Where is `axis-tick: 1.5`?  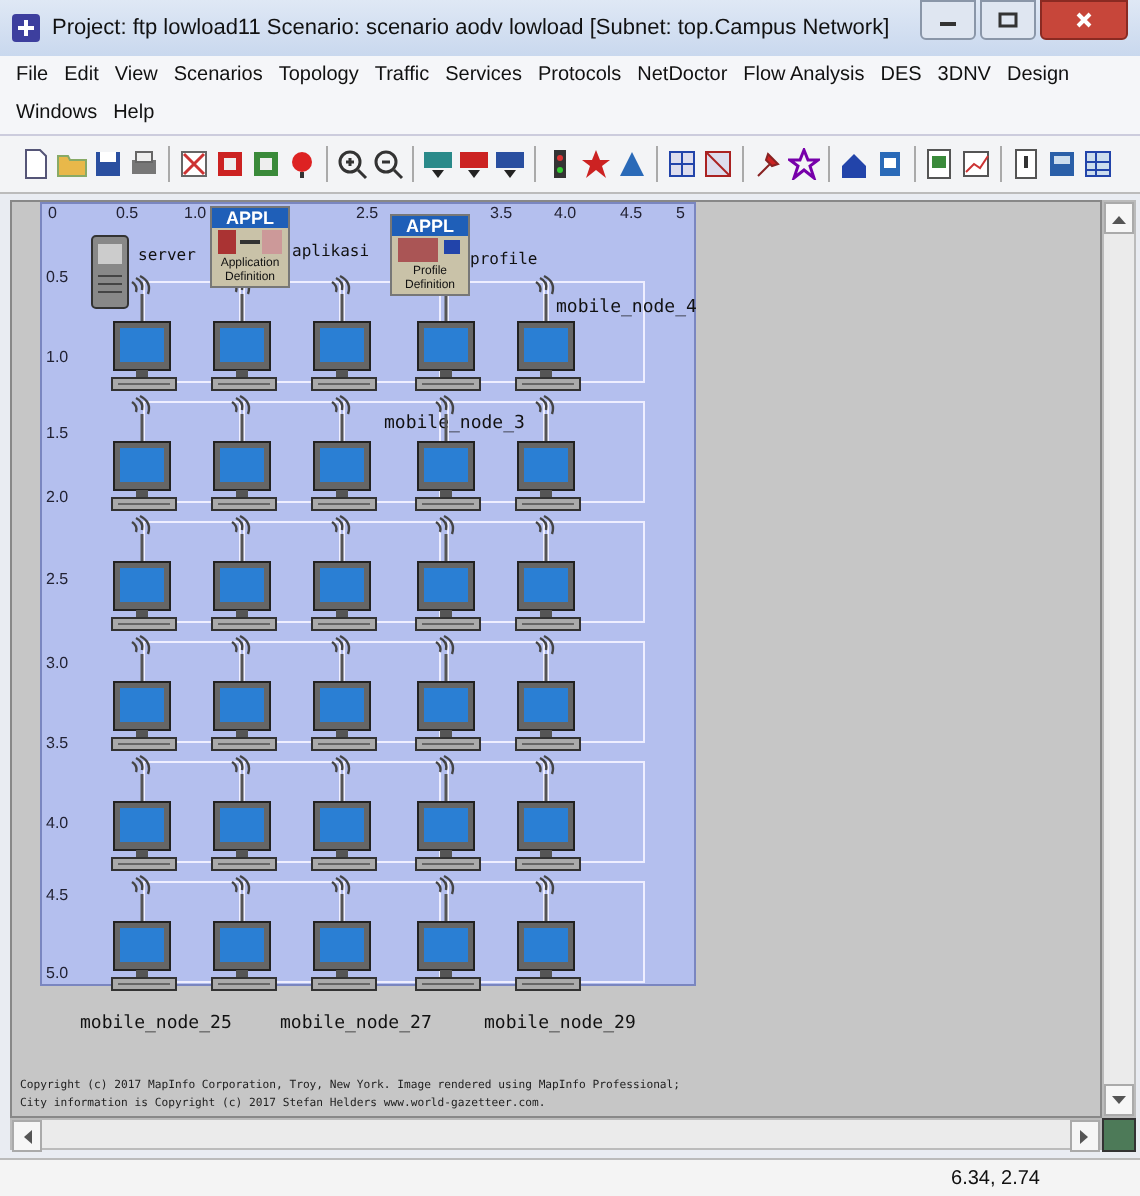
axis-tick: 1.5 is located at coordinates (57, 433).